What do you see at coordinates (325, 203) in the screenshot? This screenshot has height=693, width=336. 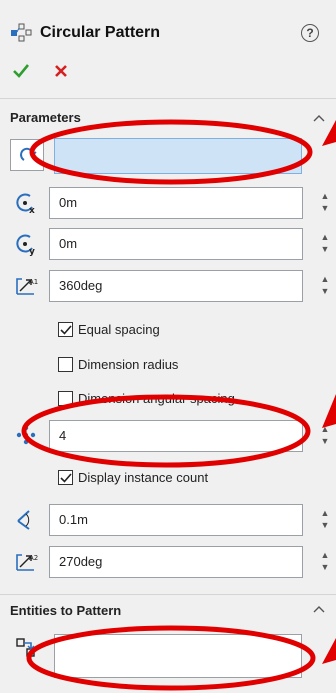 I see `center-x-spinner: ▲ ▼` at bounding box center [325, 203].